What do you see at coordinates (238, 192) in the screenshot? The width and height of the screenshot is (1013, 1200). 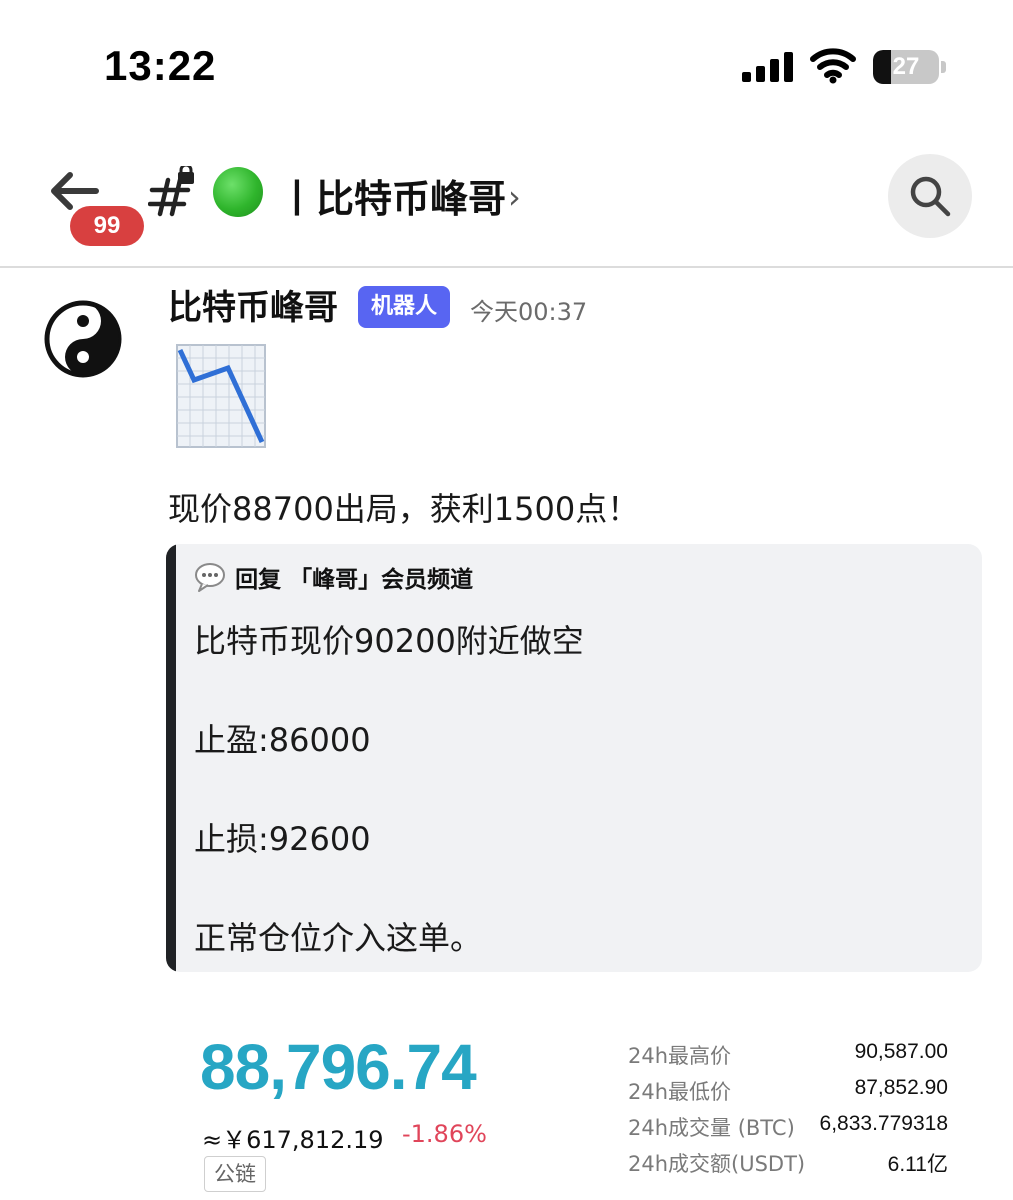 I see `green-circle-icon` at bounding box center [238, 192].